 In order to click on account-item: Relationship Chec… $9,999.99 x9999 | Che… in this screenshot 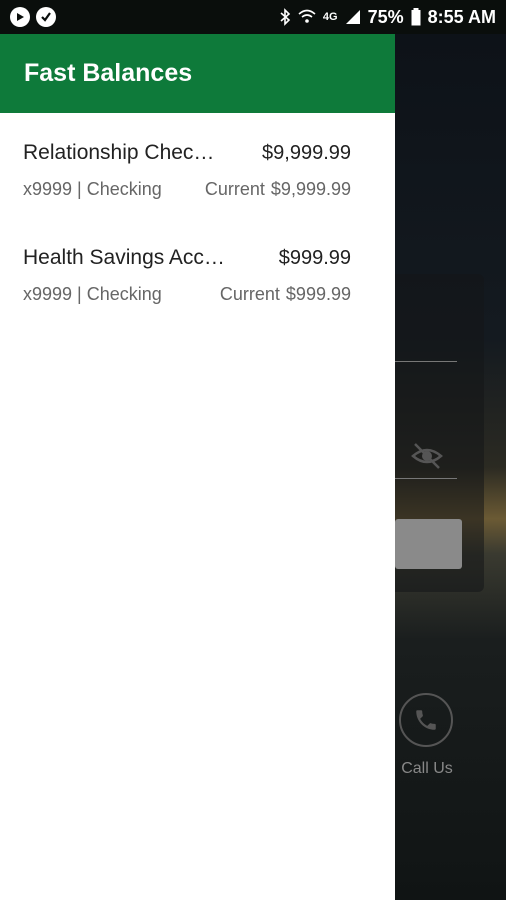, I will do `click(187, 170)`.